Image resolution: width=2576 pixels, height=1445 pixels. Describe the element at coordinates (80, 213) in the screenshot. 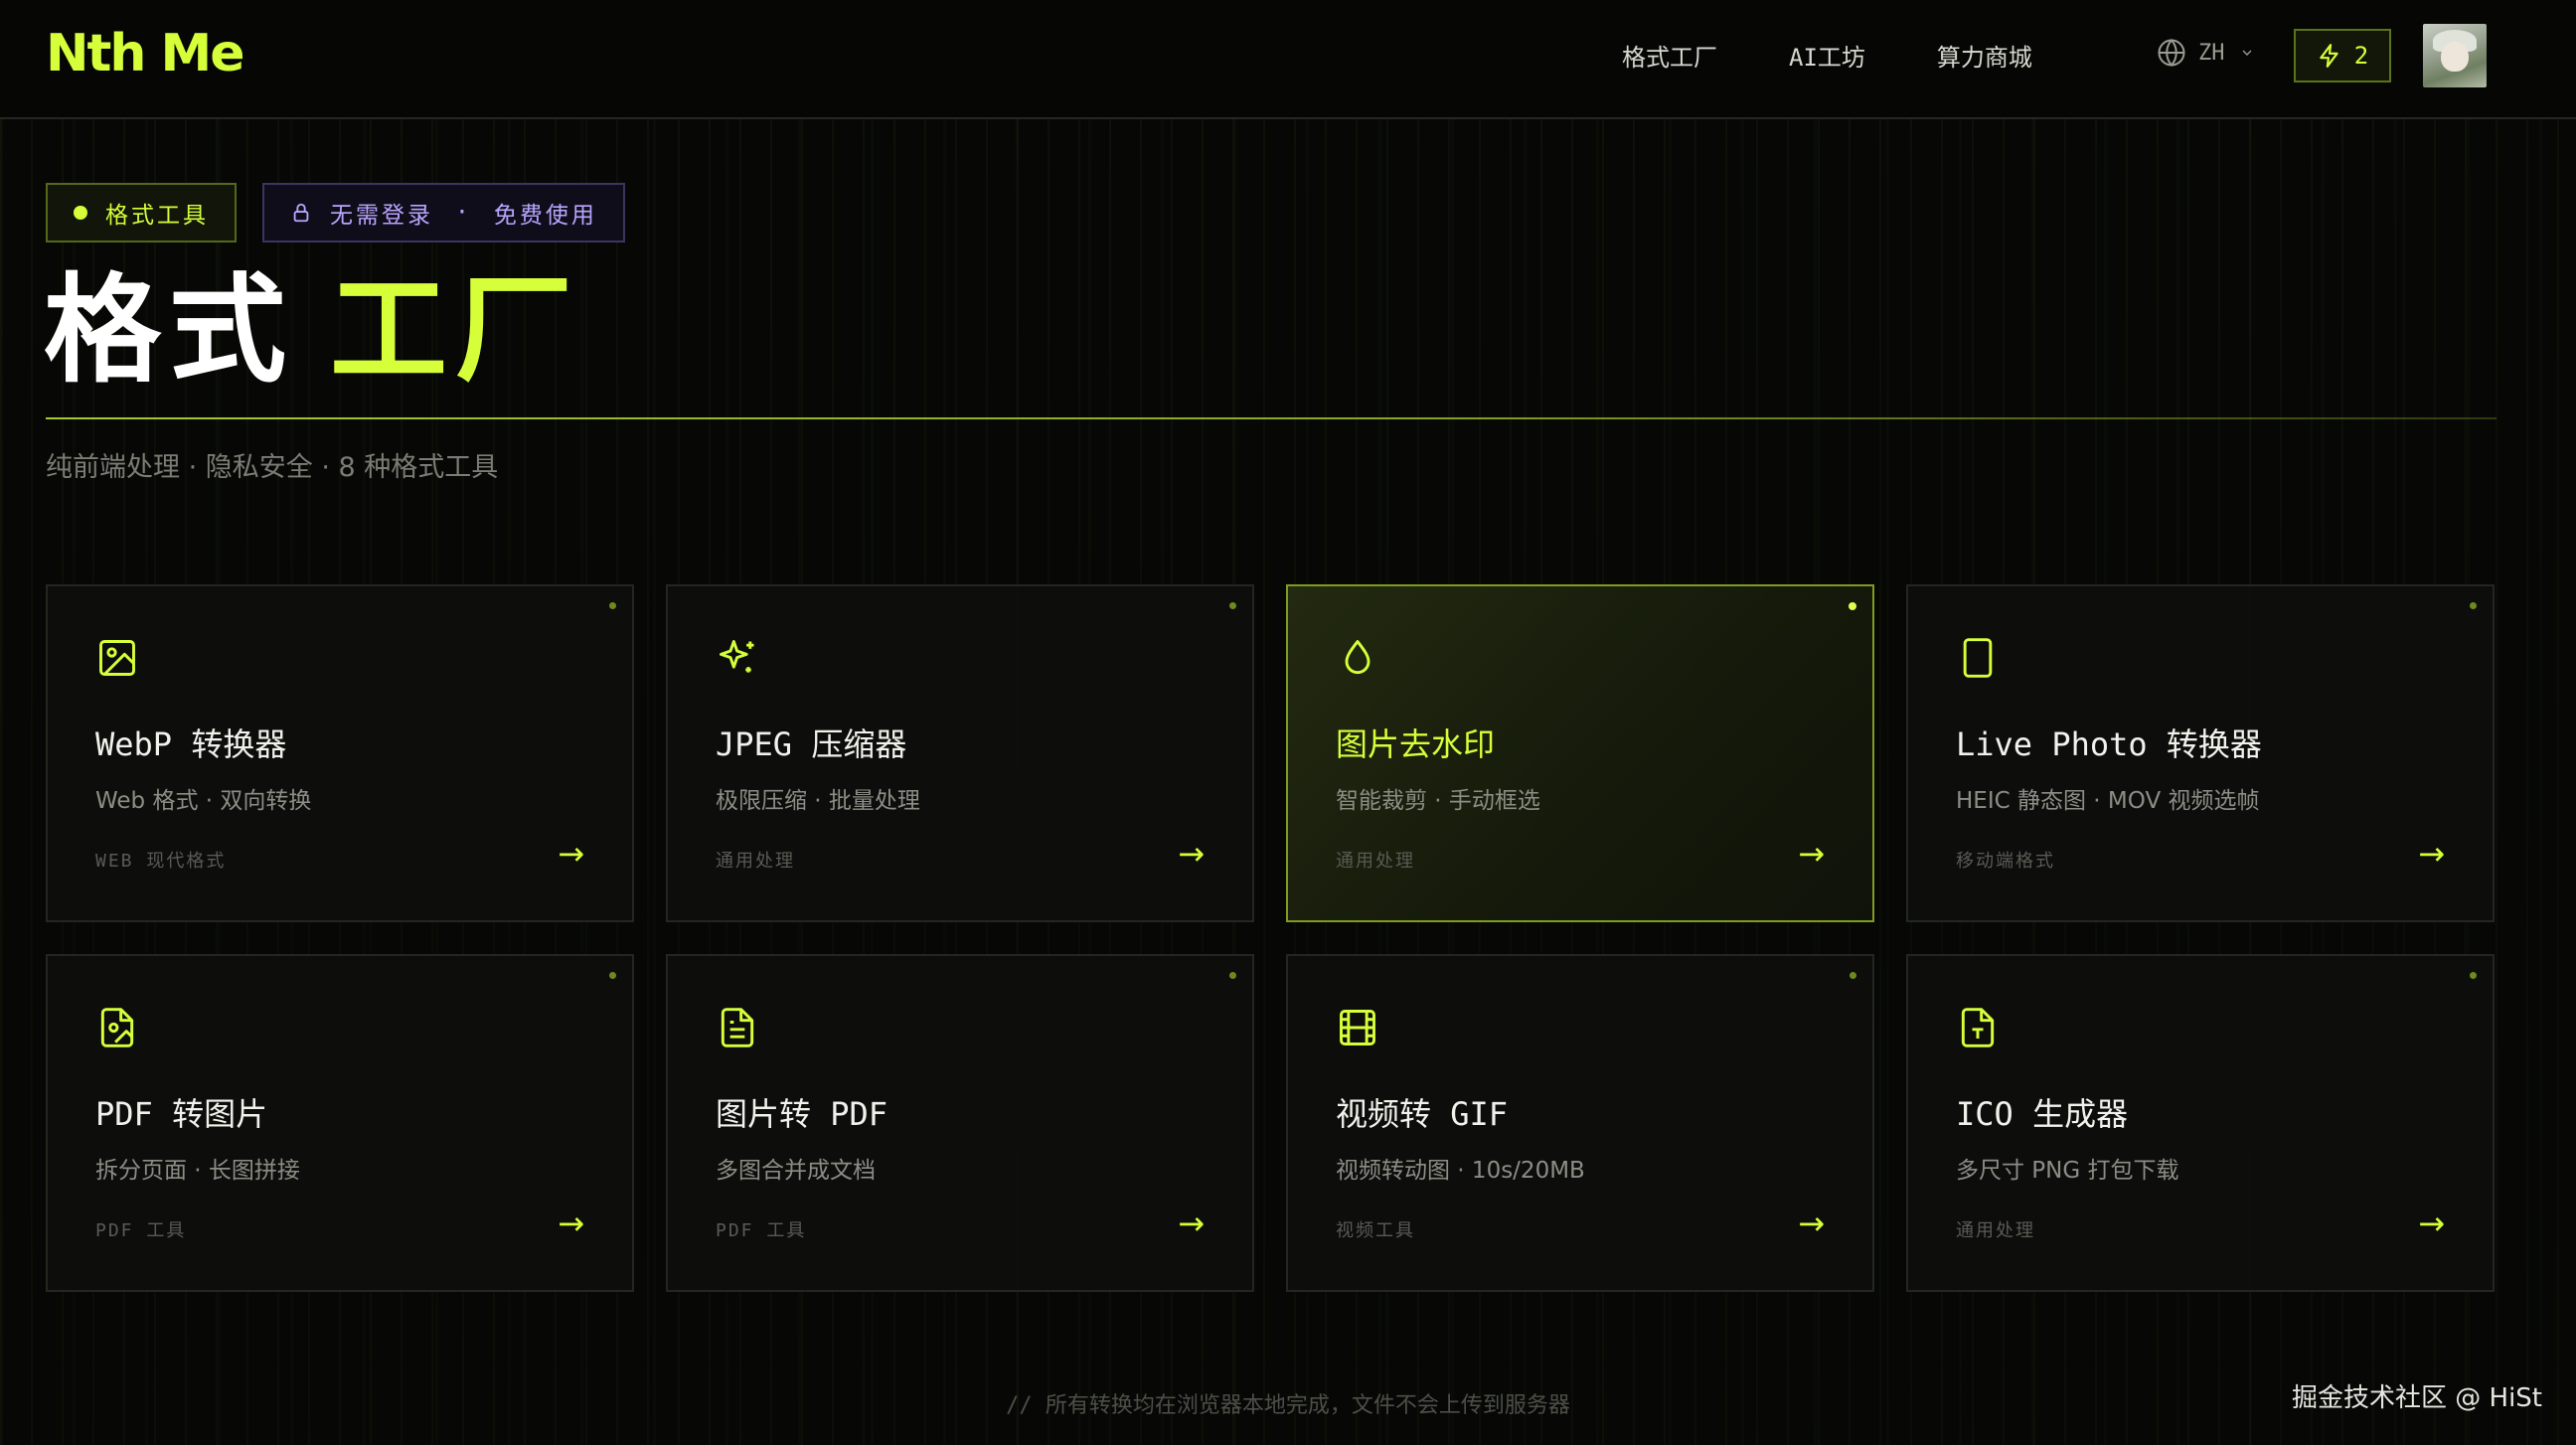

I see `status-dot-icon` at that location.